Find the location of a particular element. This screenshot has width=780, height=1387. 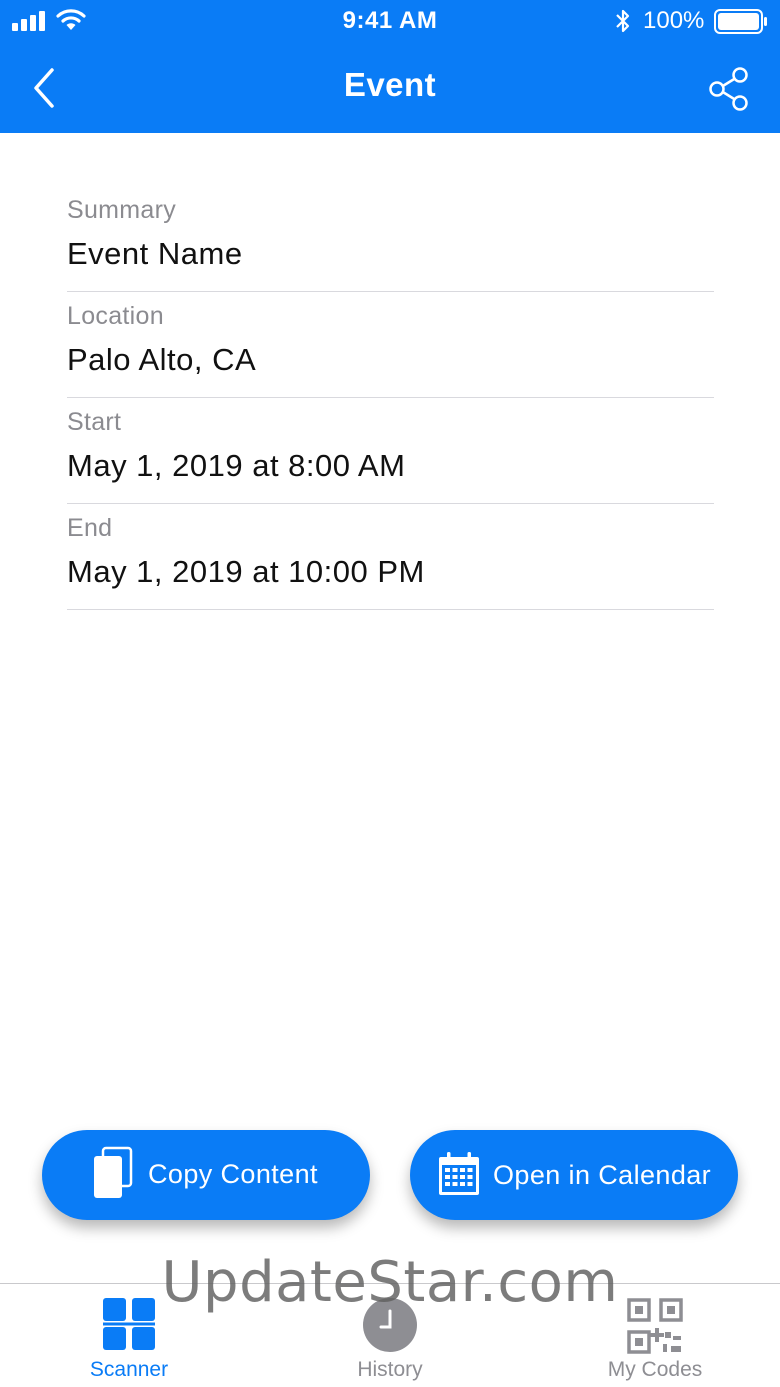

location-field: Location Palo Alto, CA is located at coordinates (390, 345).